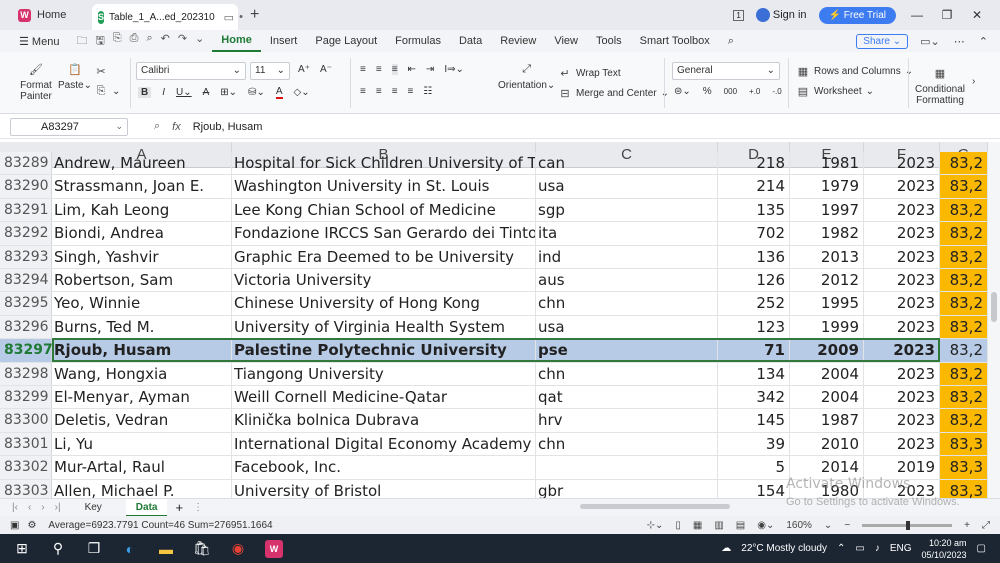 The image size is (1000, 563). What do you see at coordinates (384, 350) in the screenshot?
I see `cell-b: Palestine Polytechnic University` at bounding box center [384, 350].